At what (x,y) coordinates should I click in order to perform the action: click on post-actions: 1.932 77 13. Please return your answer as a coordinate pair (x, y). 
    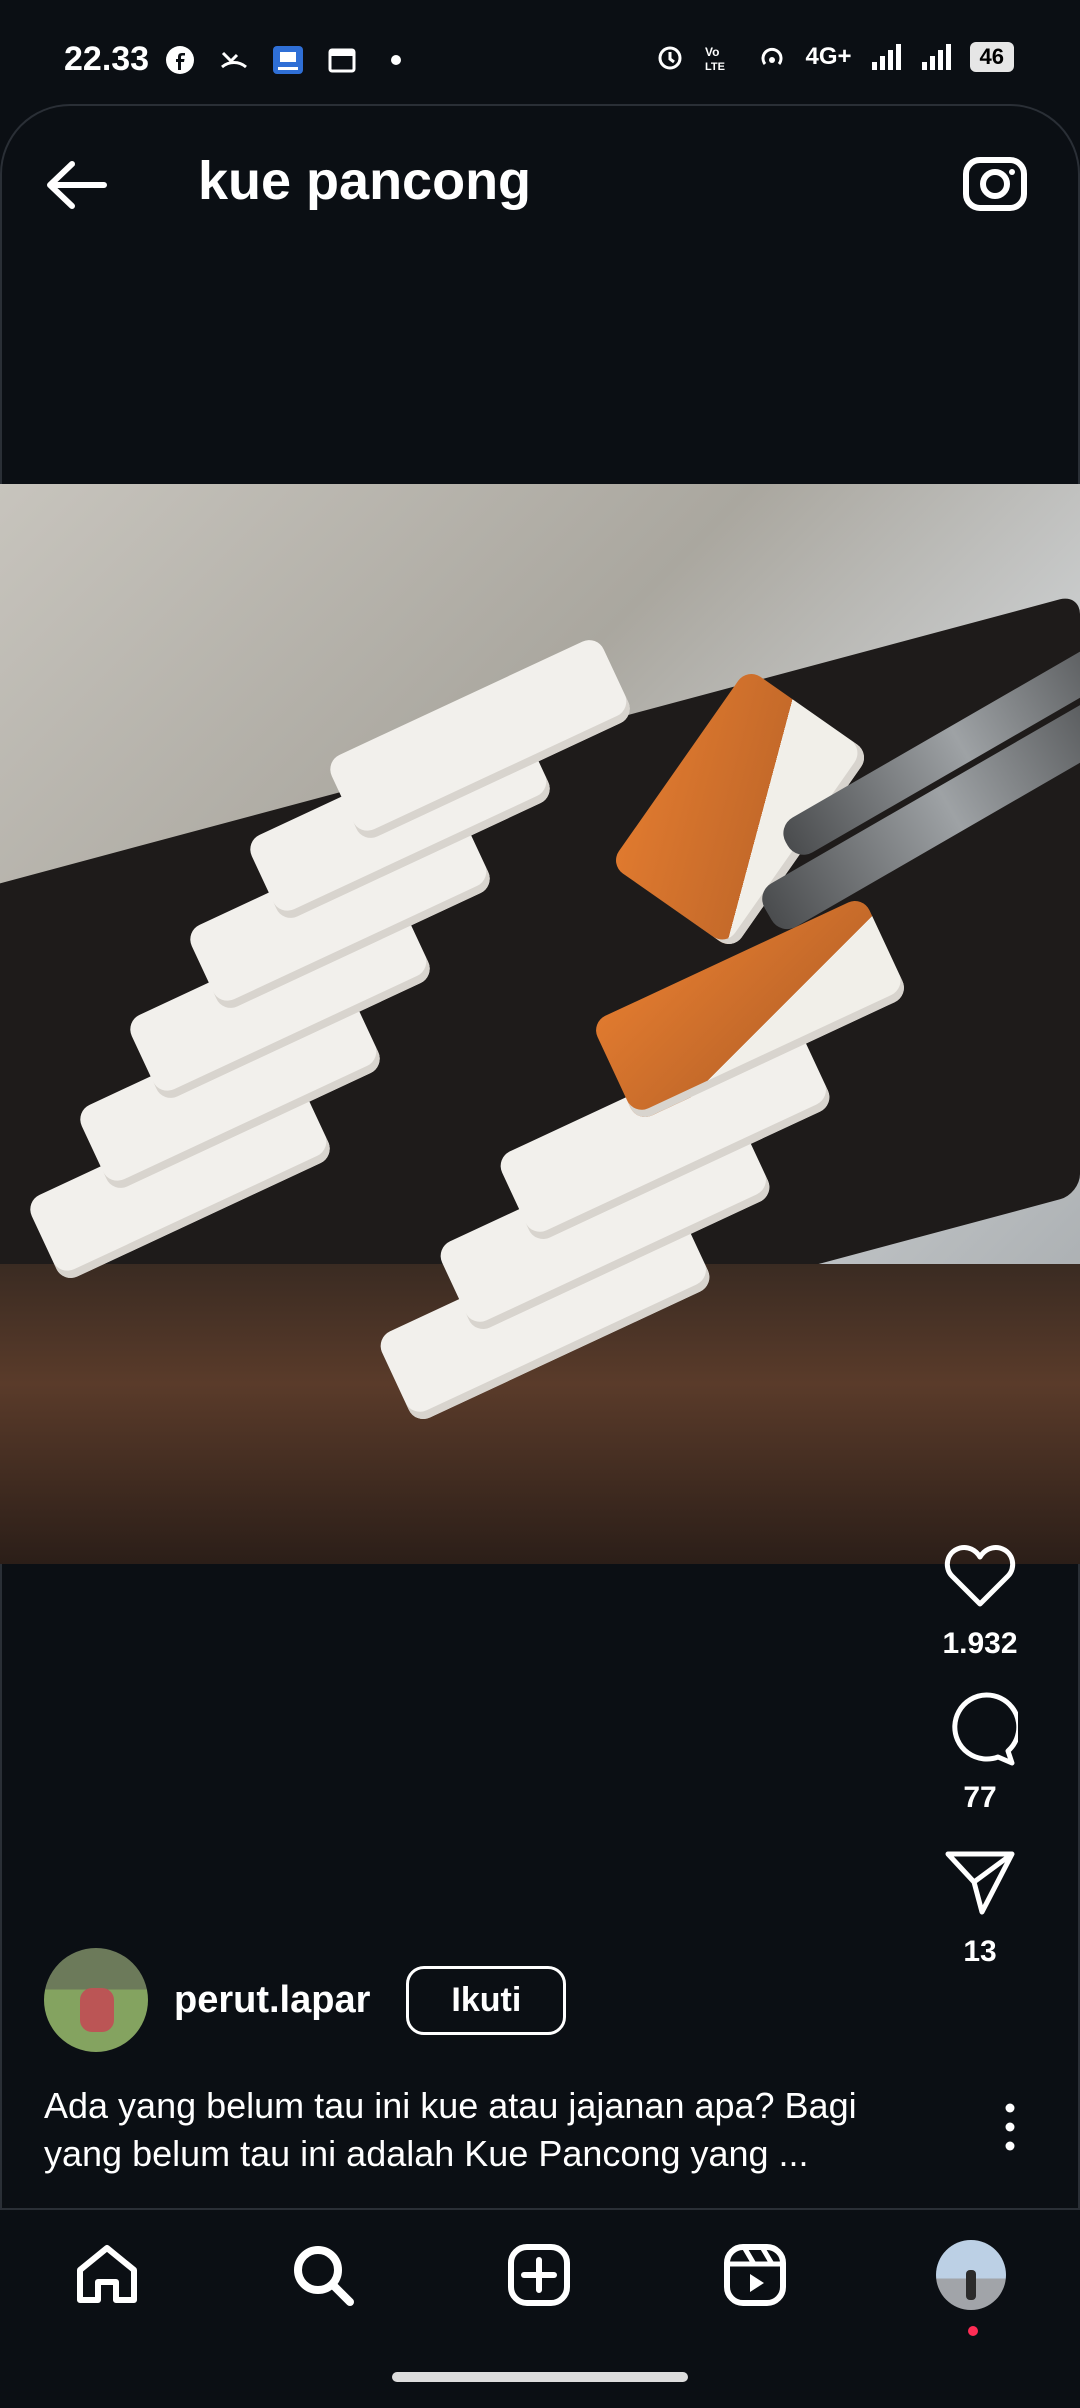
    Looking at the image, I should click on (980, 1766).